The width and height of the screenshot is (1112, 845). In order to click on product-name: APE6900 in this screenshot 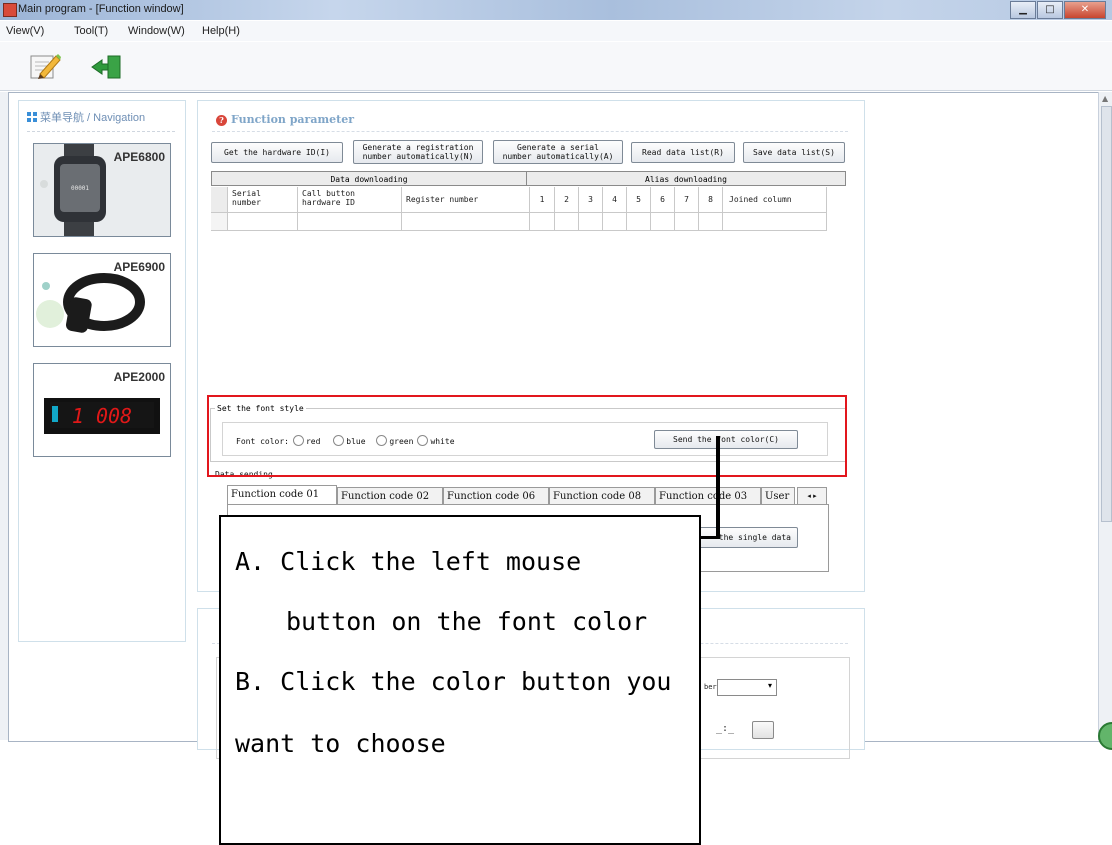, I will do `click(139, 267)`.